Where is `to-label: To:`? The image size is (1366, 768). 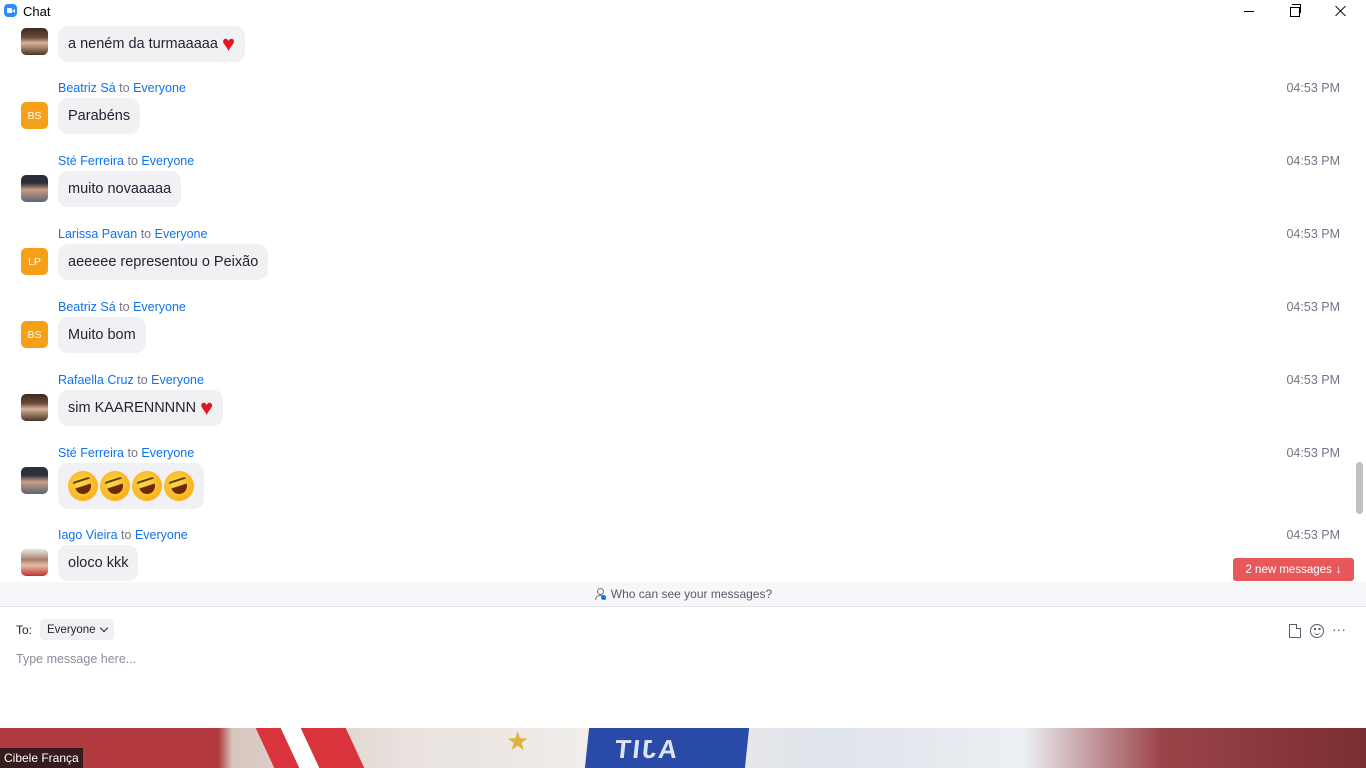
to-label: To: is located at coordinates (24, 630).